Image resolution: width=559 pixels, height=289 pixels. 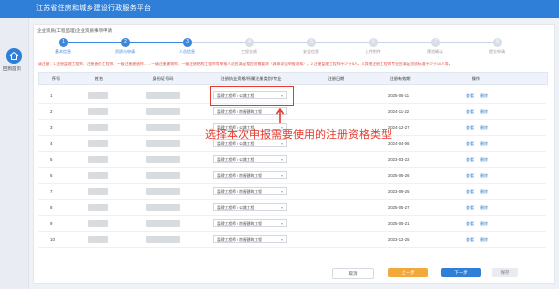 What do you see at coordinates (408, 272) in the screenshot?
I see `prev-step-button: 上一步` at bounding box center [408, 272].